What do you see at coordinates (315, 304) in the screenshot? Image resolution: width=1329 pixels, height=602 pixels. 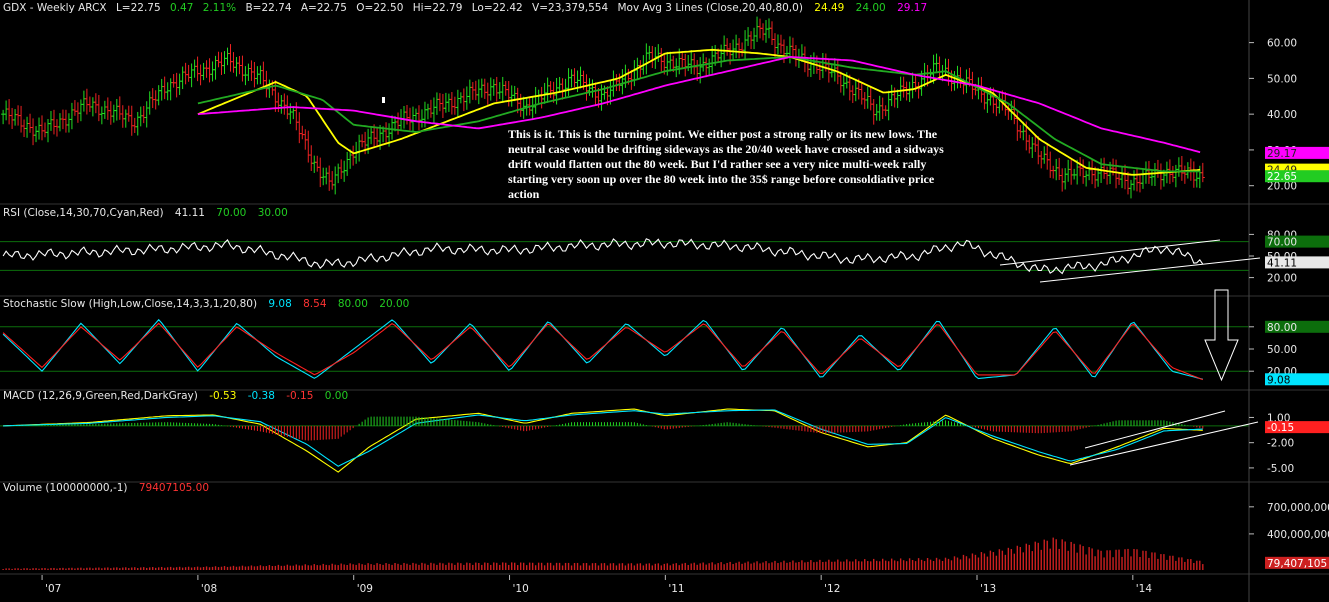 I see `stoch-d-value: 8.54` at bounding box center [315, 304].